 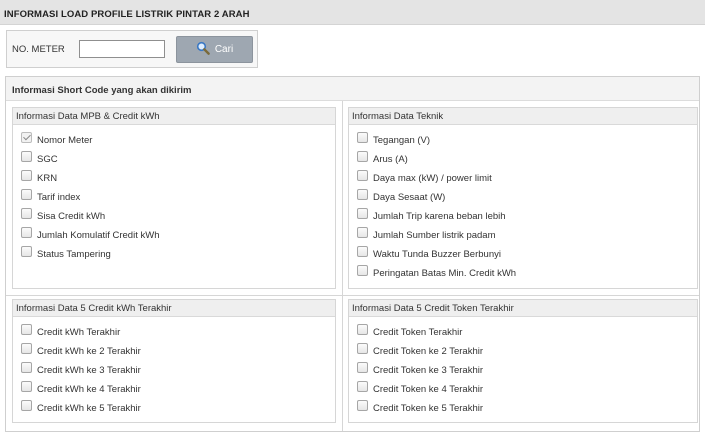 I want to click on meter-number-label: NO. METER, so click(x=38, y=49).